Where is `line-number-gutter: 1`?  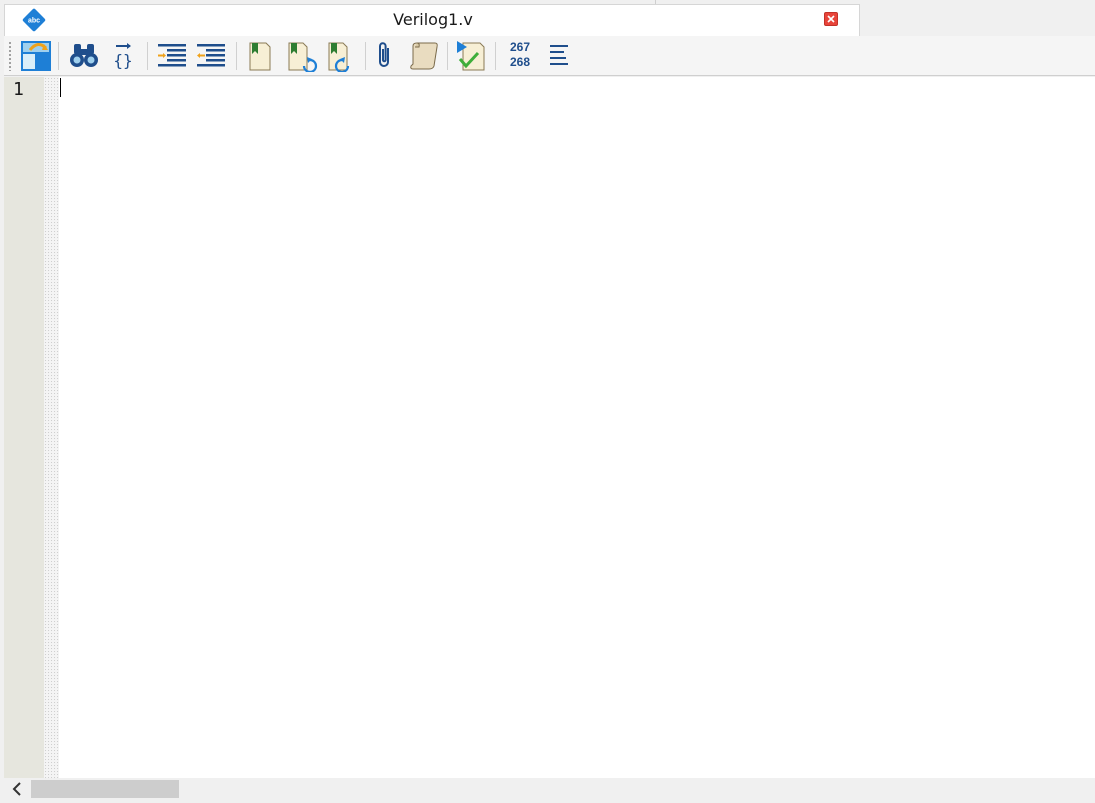
line-number-gutter: 1 is located at coordinates (24, 427).